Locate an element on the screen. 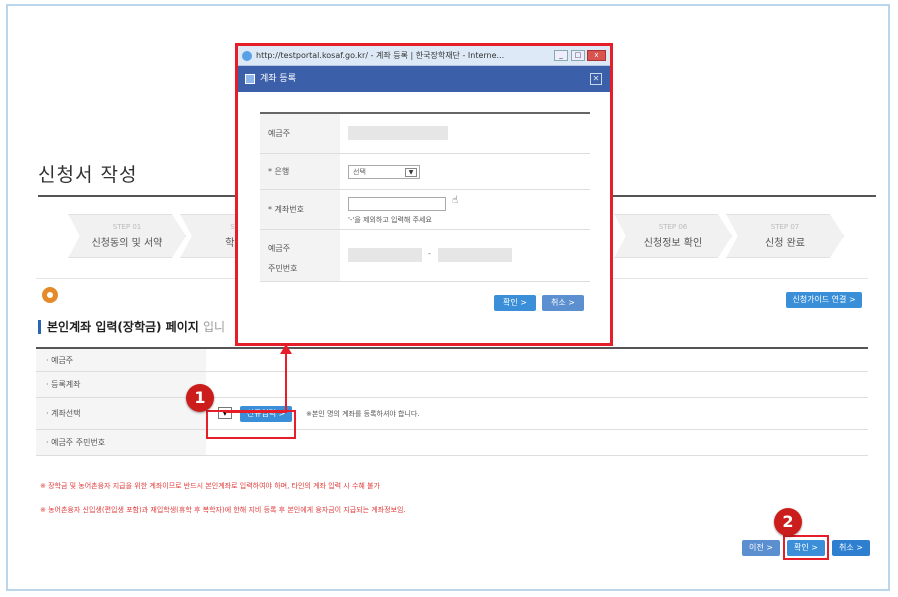 This screenshot has height=597, width=898. minimize-icon: _ is located at coordinates (561, 55).